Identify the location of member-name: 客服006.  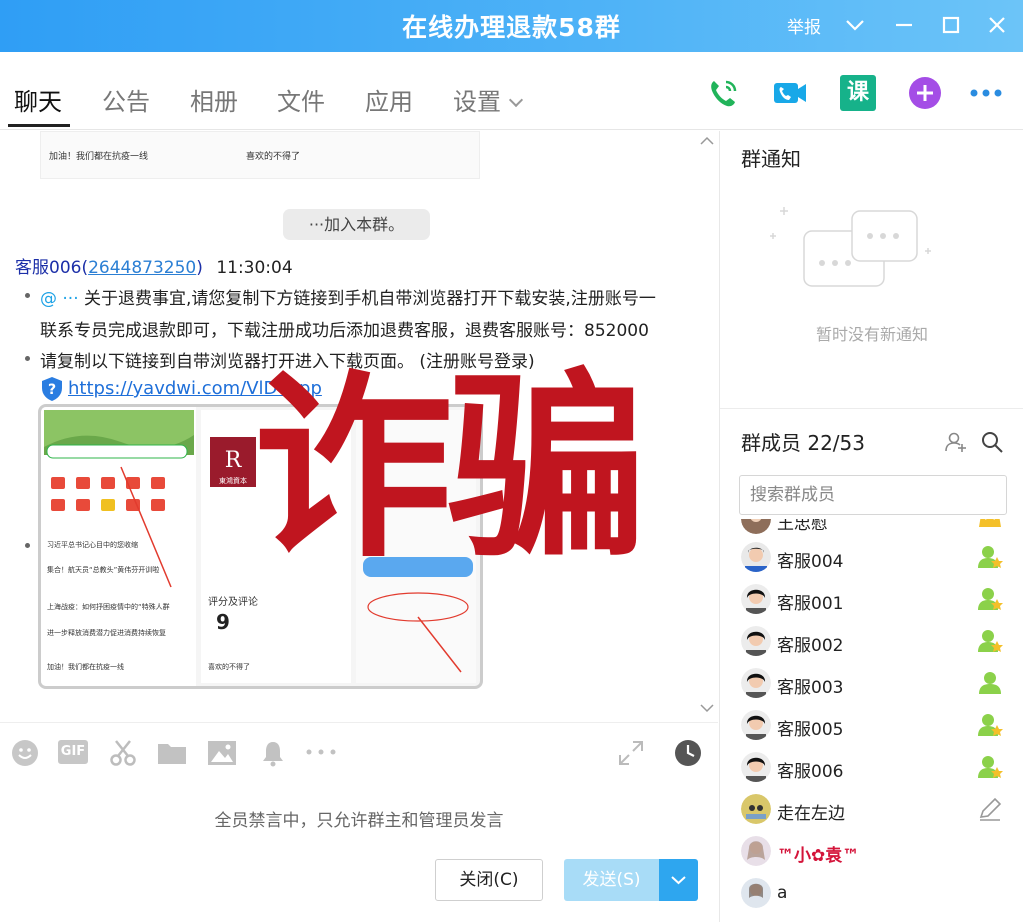
(810, 772).